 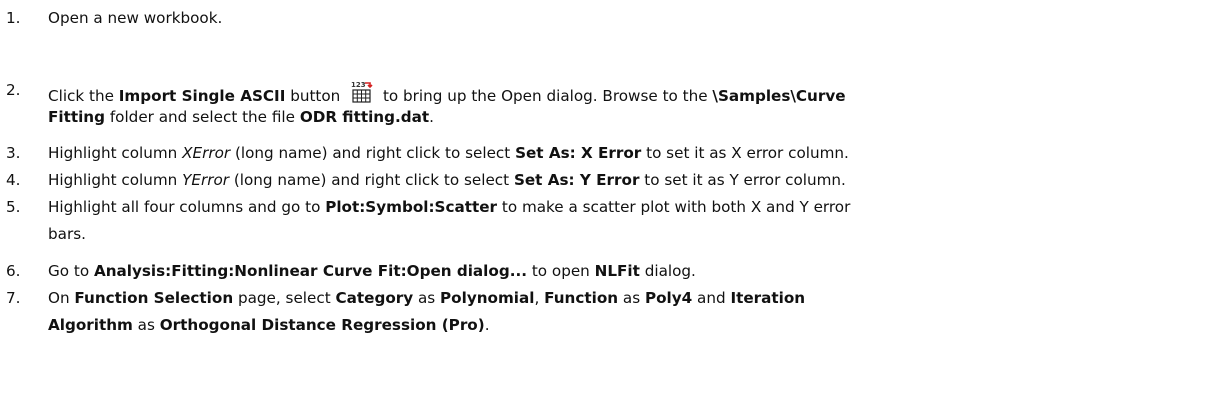 What do you see at coordinates (364, 117) in the screenshot?
I see `bold-term: ODR fitting.dat` at bounding box center [364, 117].